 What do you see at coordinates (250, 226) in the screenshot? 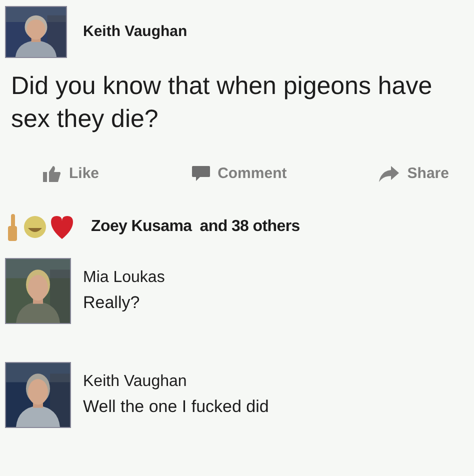
I see `reaction-count: and 38 others` at bounding box center [250, 226].